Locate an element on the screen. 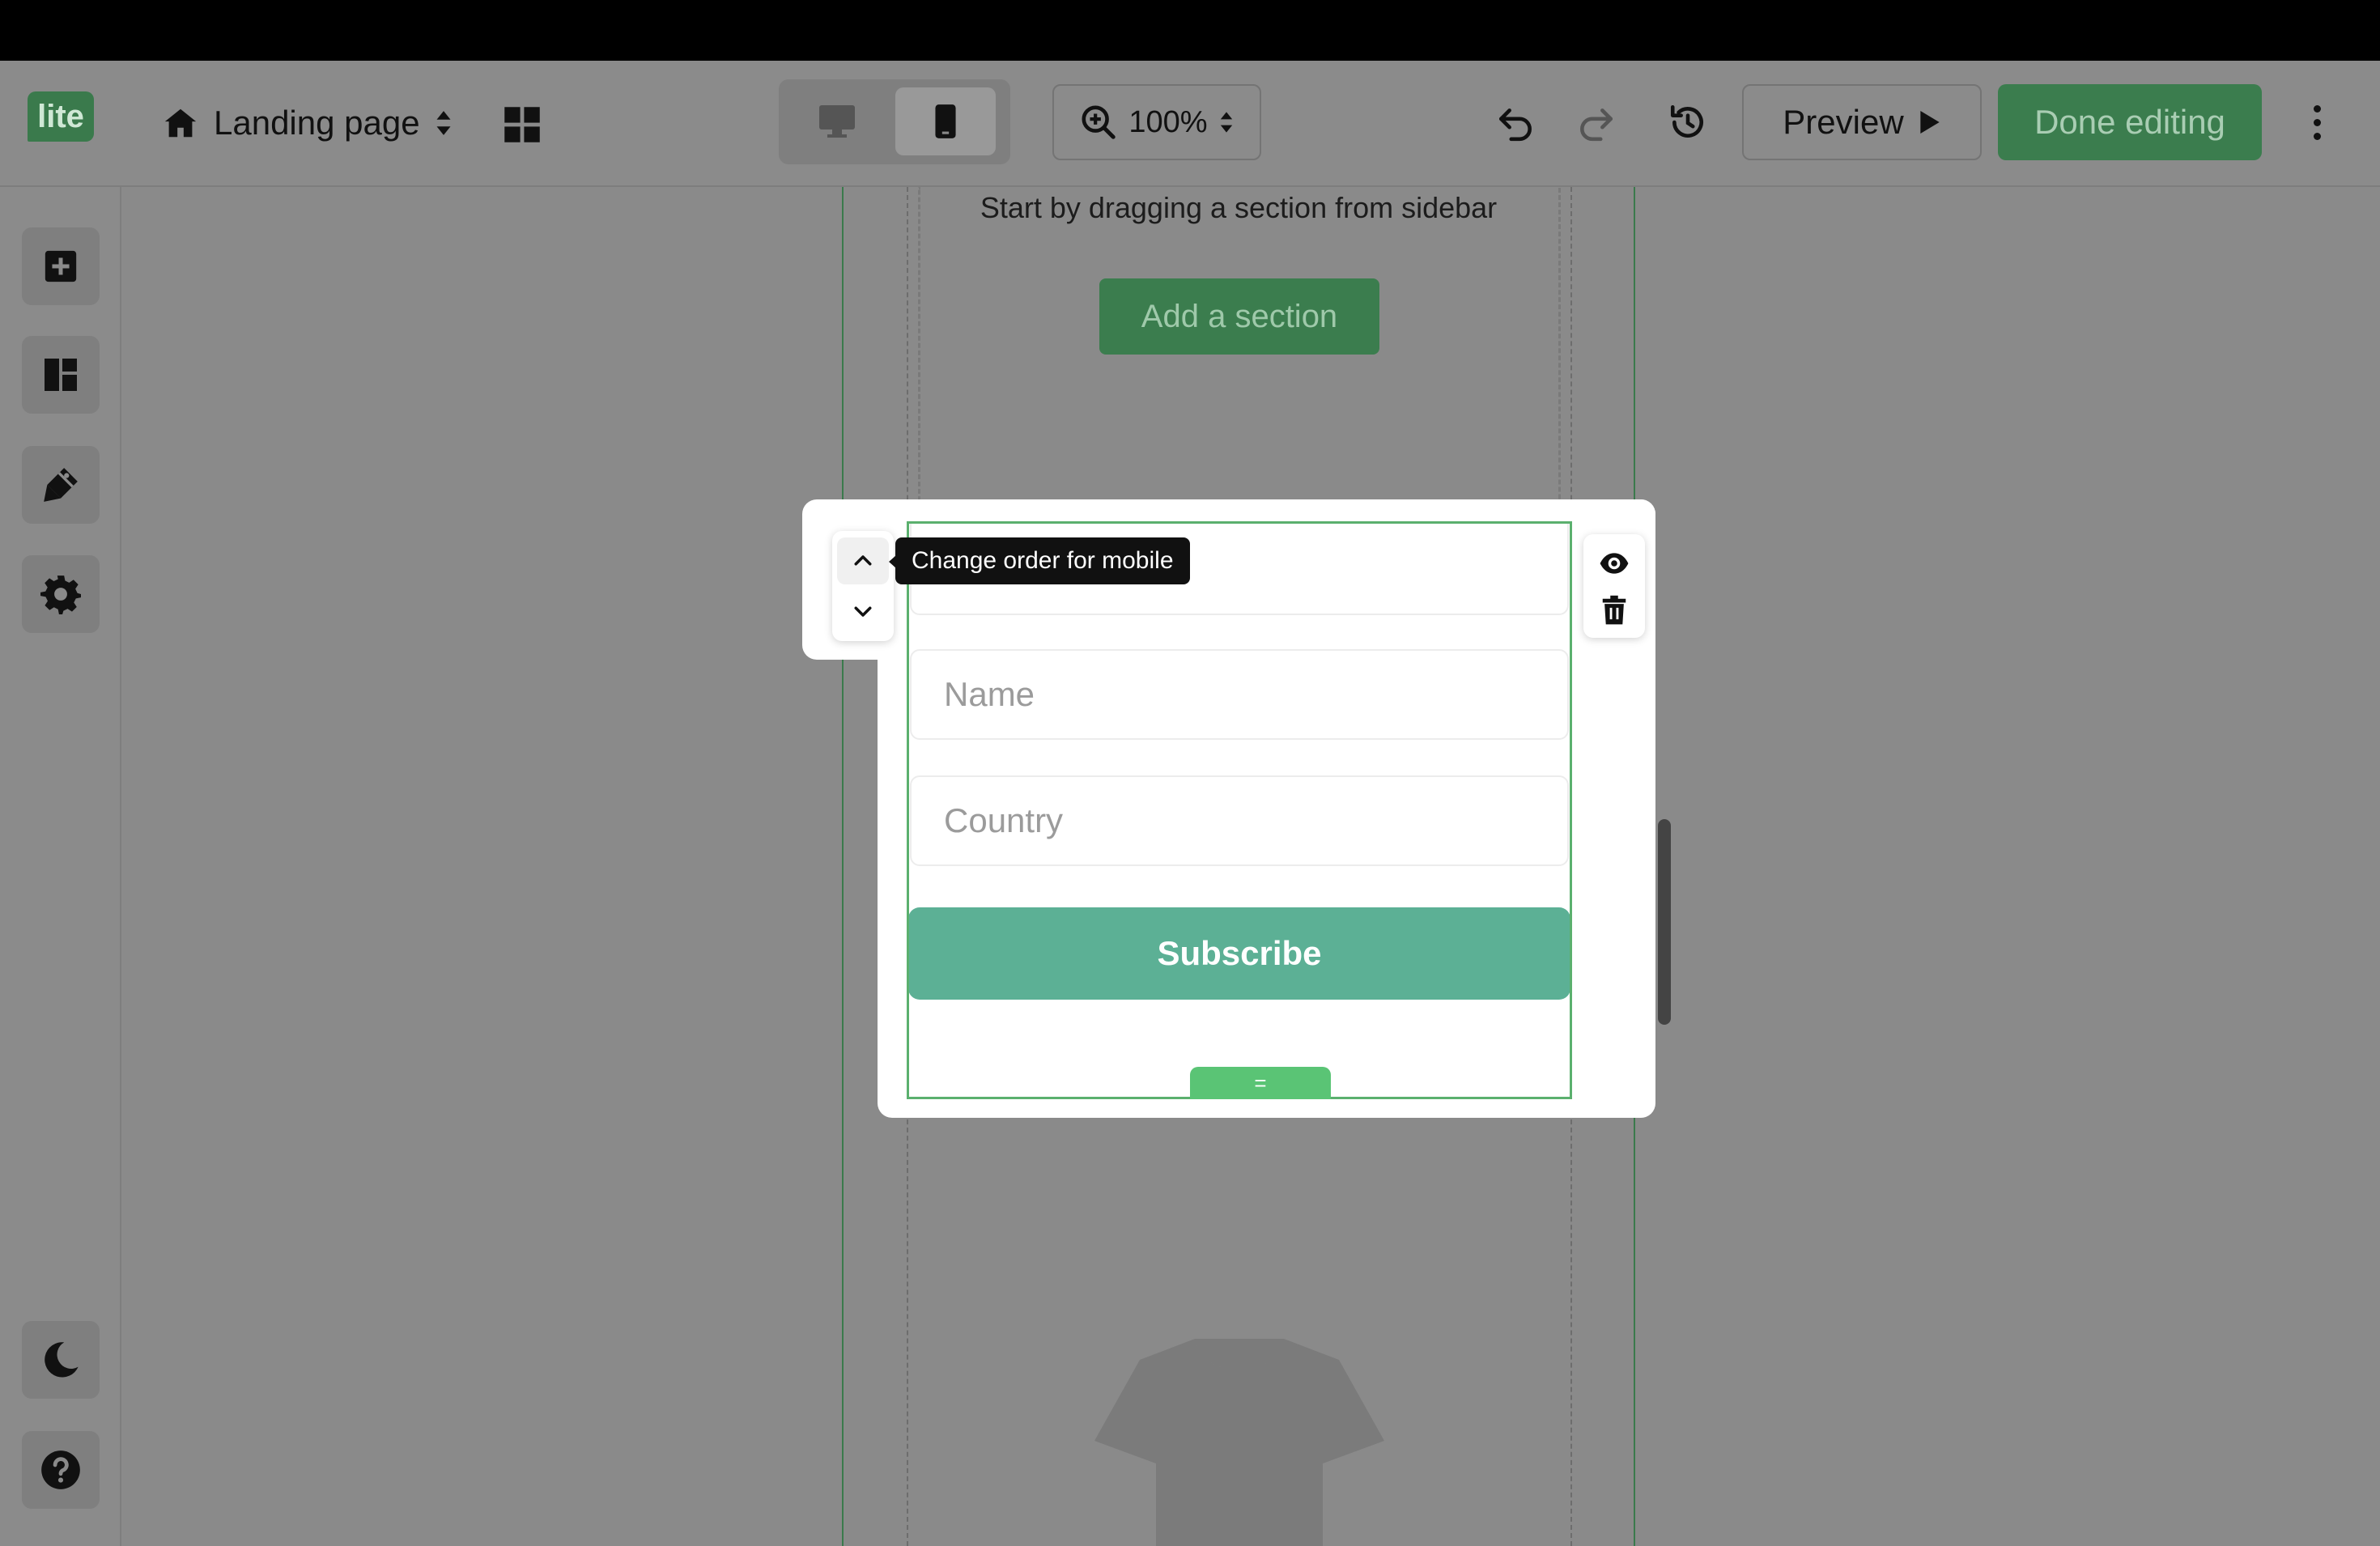 Image resolution: width=2380 pixels, height=1546 pixels. help-button is located at coordinates (61, 1470).